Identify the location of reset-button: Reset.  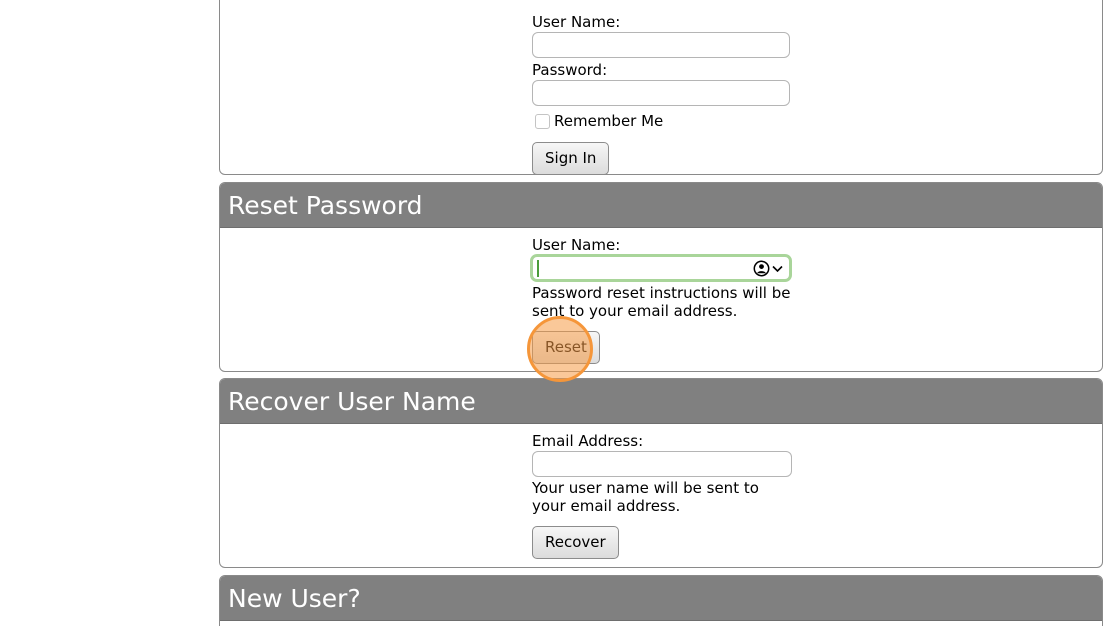
(566, 347).